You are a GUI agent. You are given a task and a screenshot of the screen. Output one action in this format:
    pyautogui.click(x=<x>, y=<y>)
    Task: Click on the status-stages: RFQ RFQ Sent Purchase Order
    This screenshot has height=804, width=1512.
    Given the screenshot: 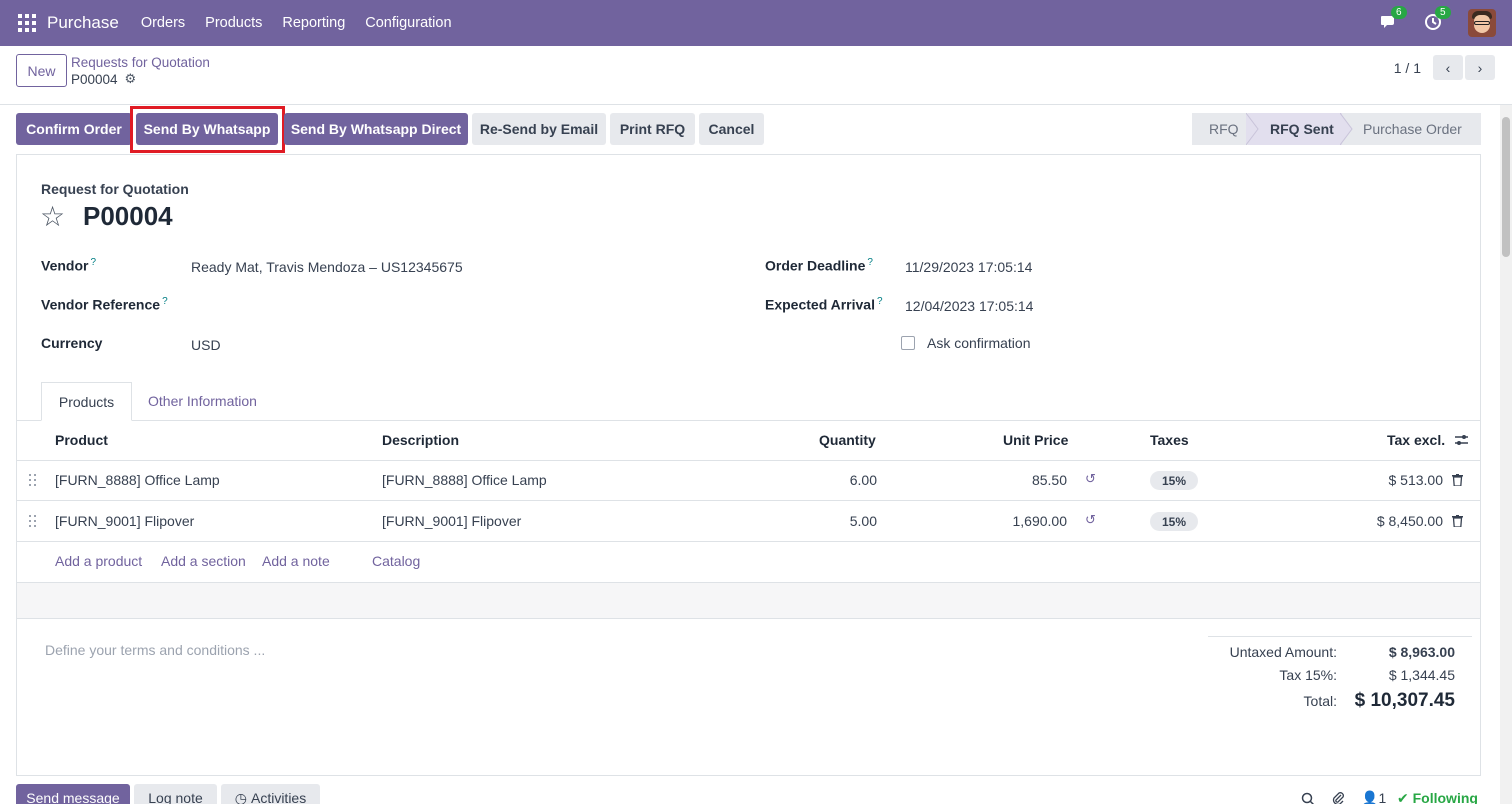 What is the action you would take?
    pyautogui.click(x=1336, y=129)
    